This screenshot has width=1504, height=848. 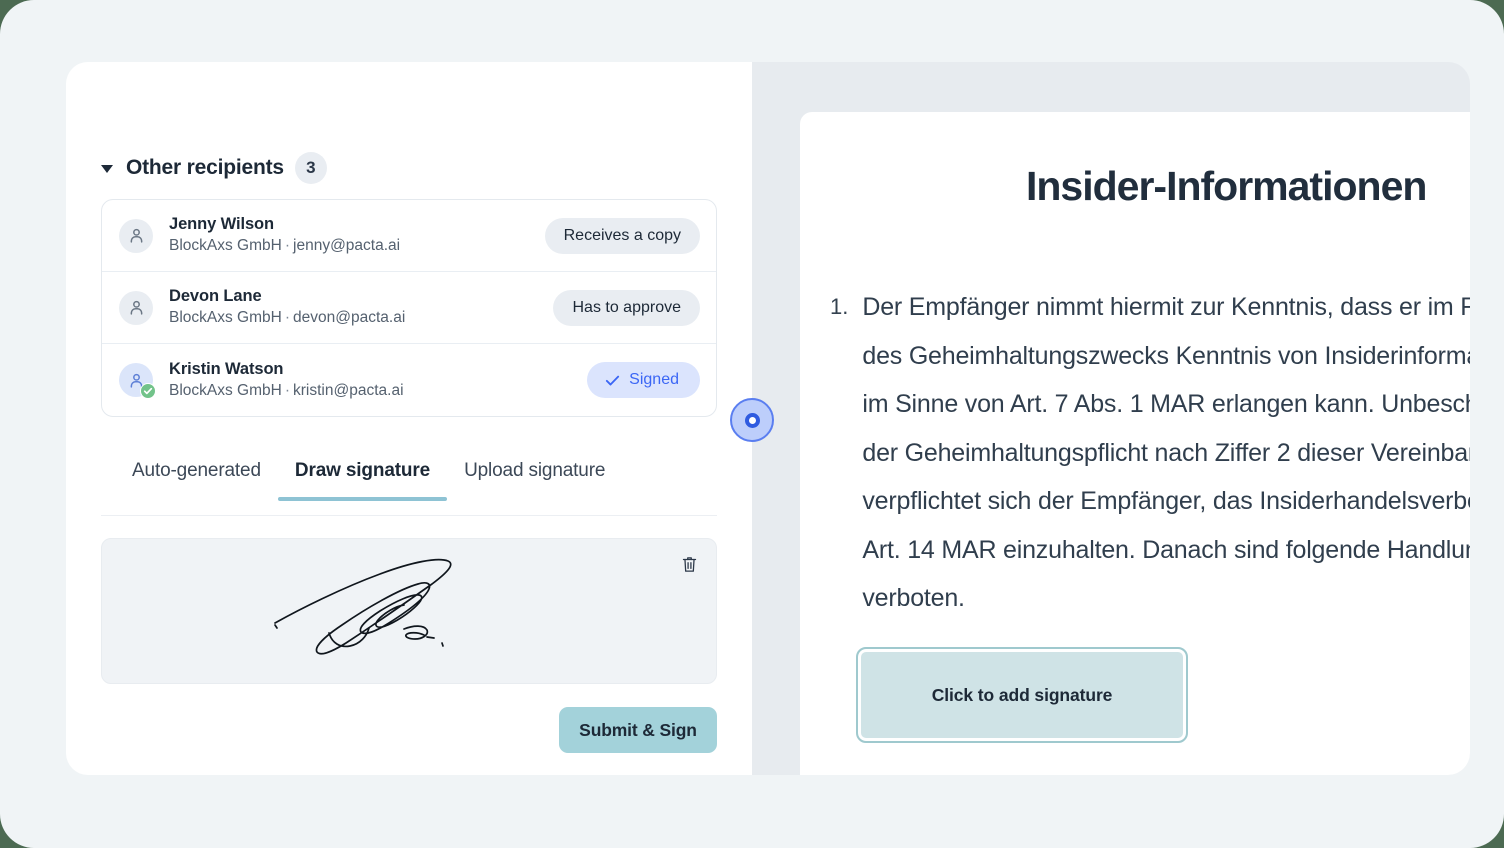 I want to click on recipient-name: Kristin Watson, so click(x=226, y=368).